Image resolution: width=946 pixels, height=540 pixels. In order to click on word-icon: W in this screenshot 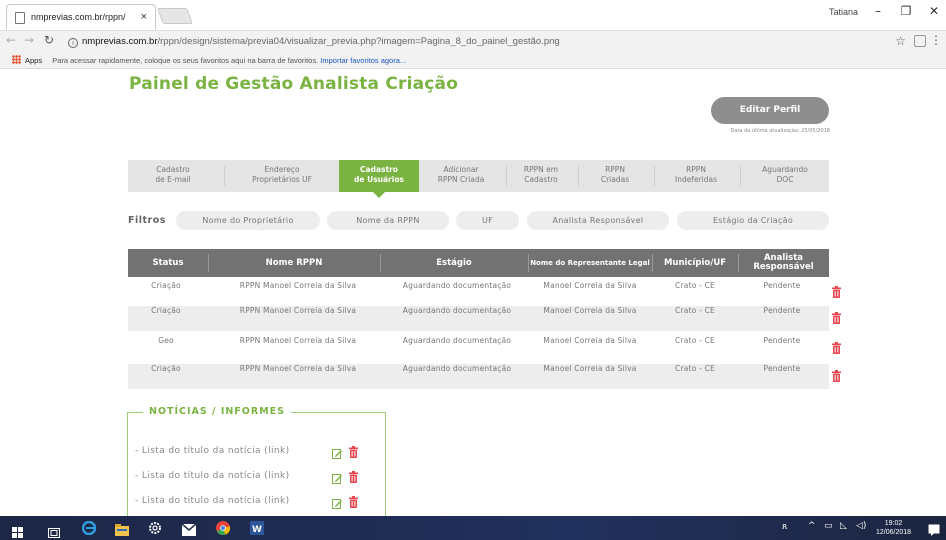, I will do `click(257, 528)`.